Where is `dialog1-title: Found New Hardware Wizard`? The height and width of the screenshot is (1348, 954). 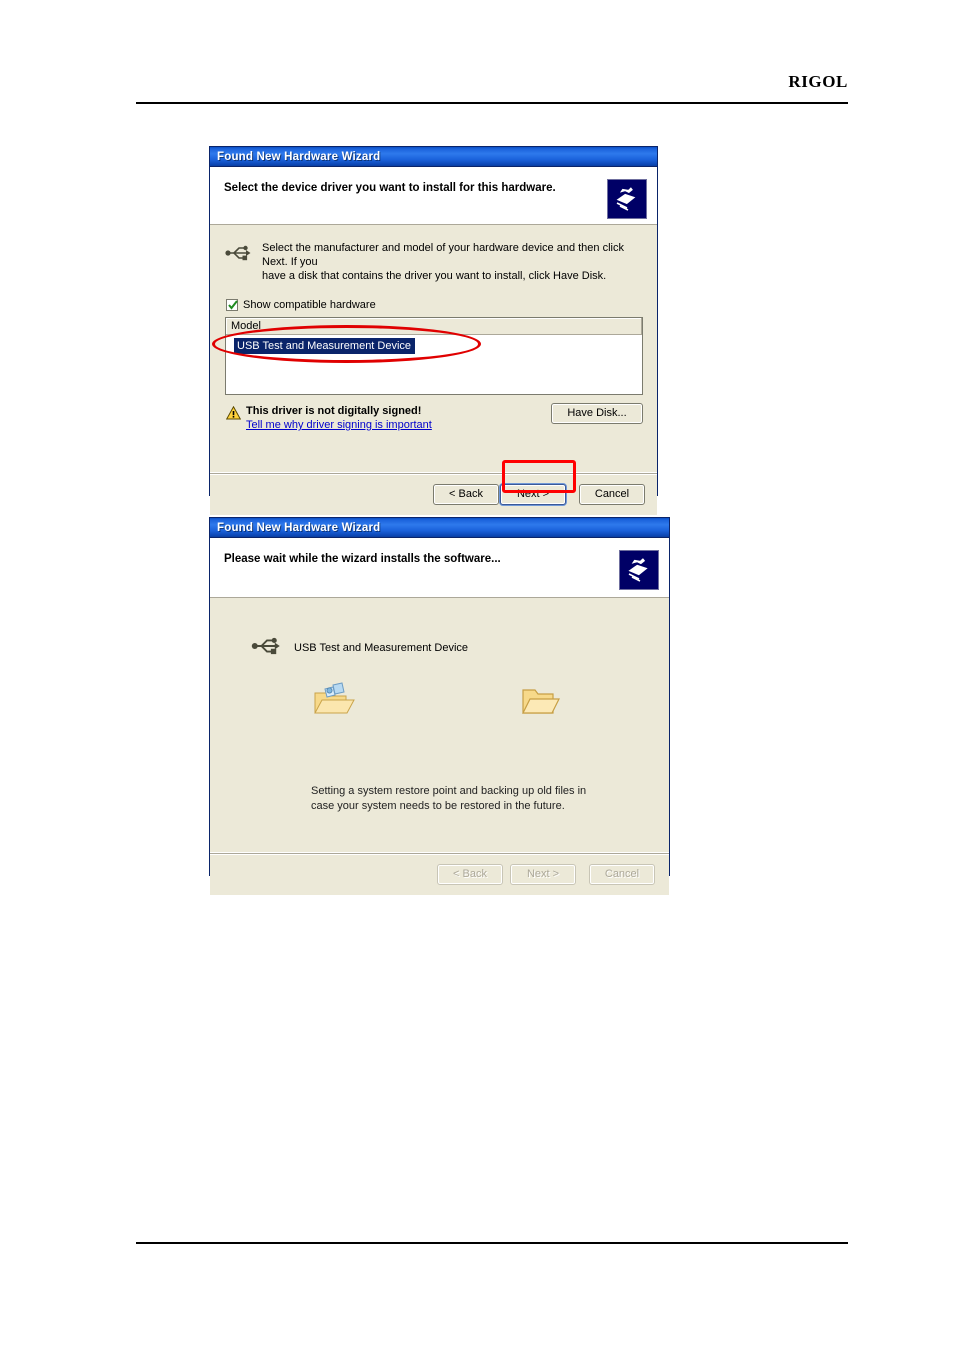 dialog1-title: Found New Hardware Wizard is located at coordinates (299, 156).